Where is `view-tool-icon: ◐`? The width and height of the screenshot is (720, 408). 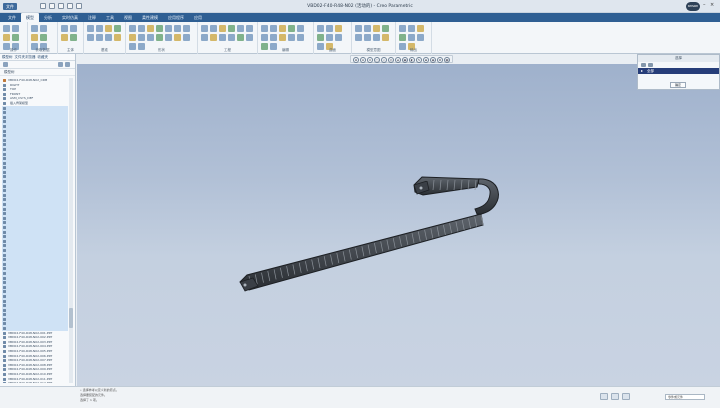 view-tool-icon: ◐ is located at coordinates (412, 59).